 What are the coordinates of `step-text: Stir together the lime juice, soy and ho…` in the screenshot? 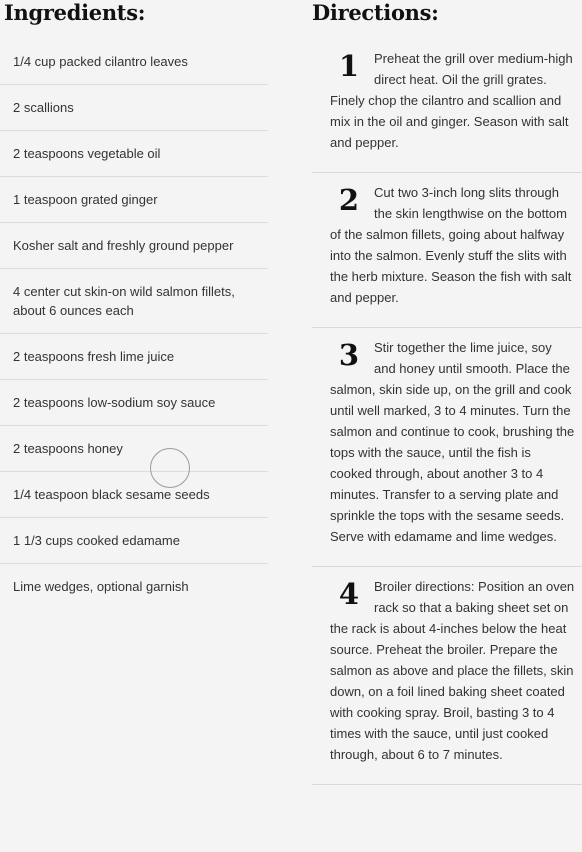 It's located at (452, 442).